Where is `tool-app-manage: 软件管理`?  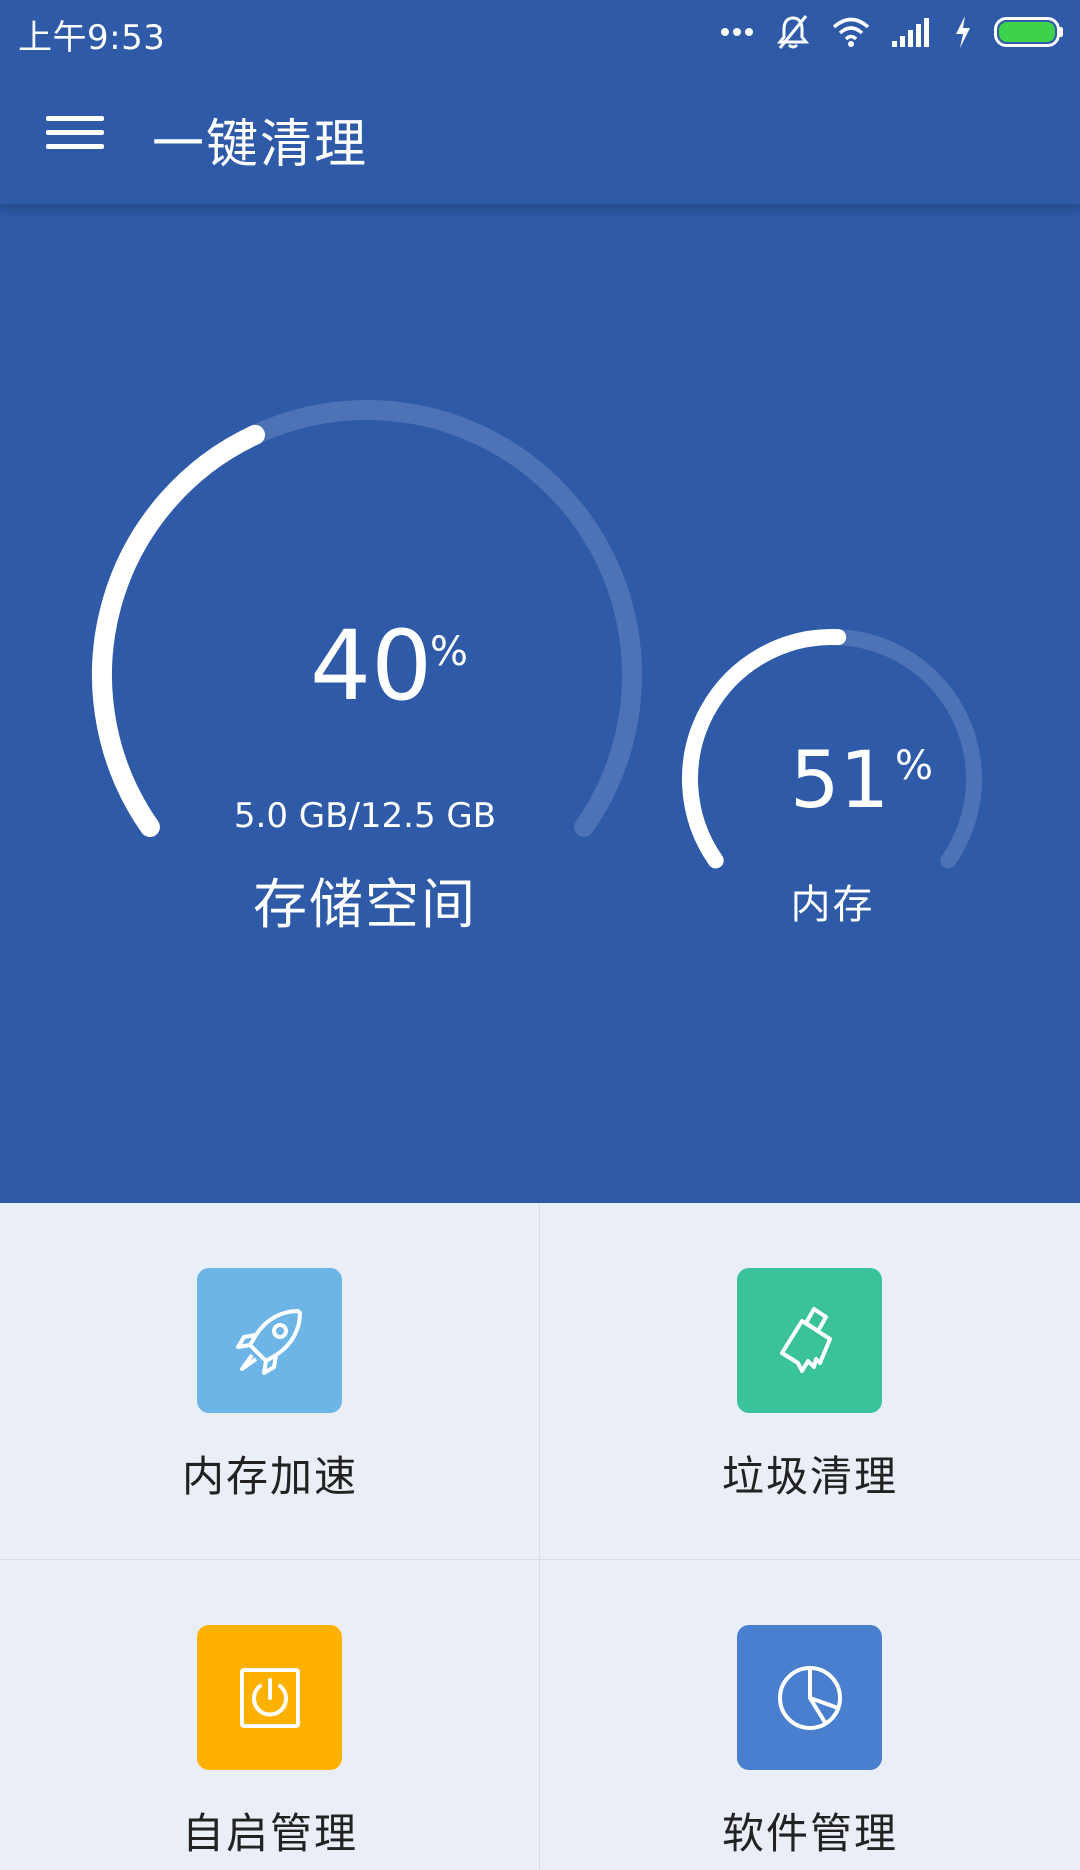
tool-app-manage: 软件管理 is located at coordinates (810, 1715).